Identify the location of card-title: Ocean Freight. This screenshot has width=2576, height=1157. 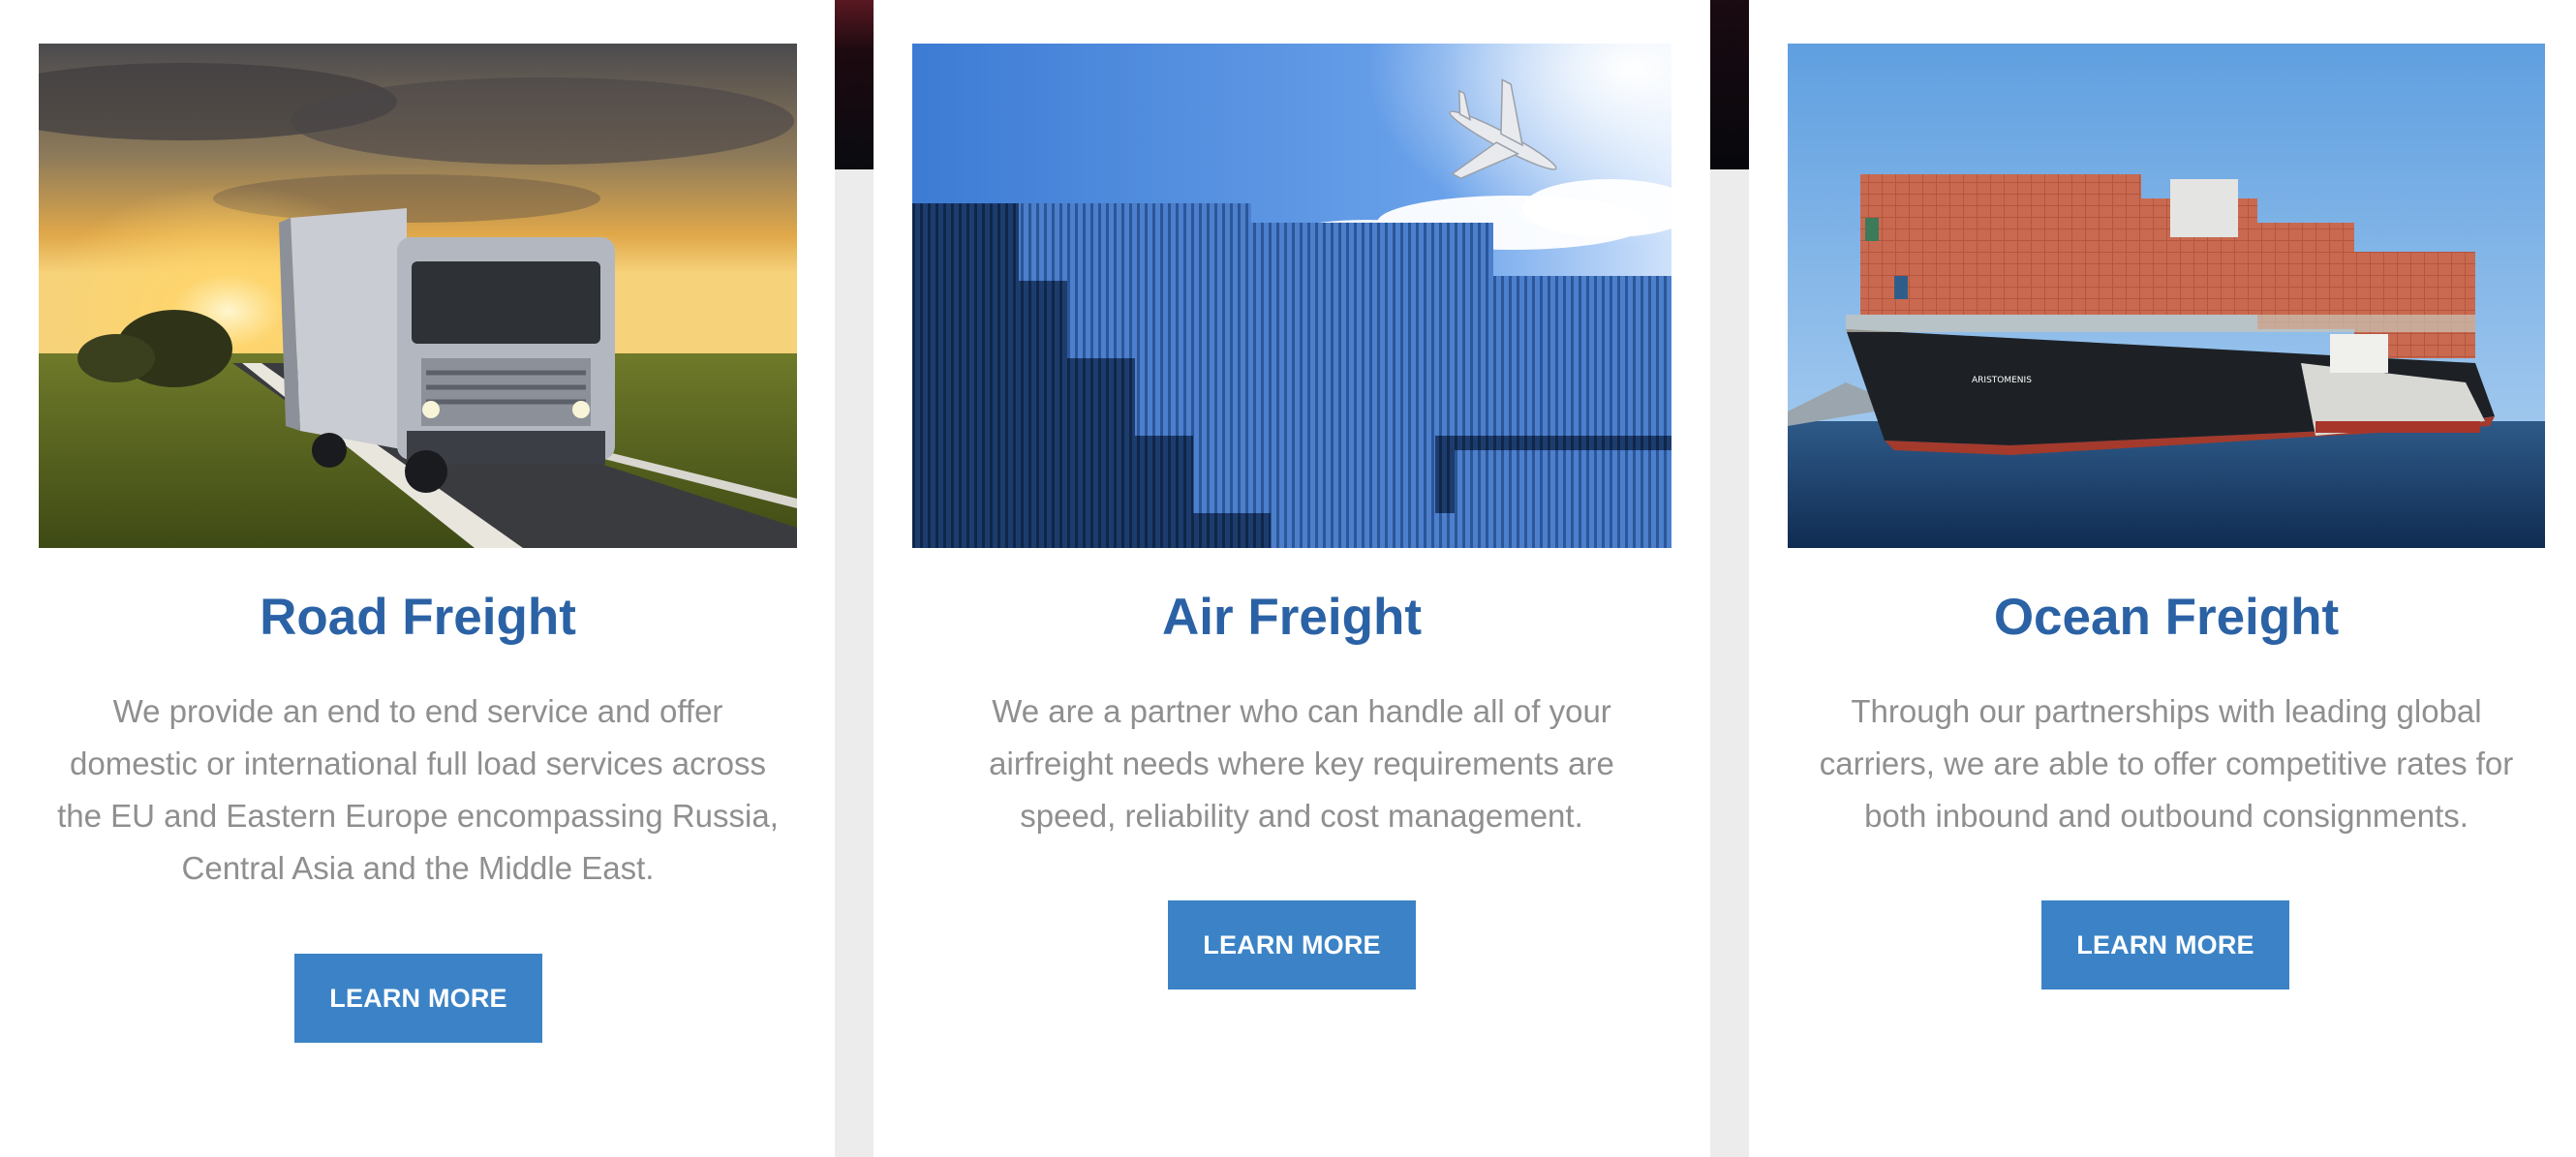
(2166, 617).